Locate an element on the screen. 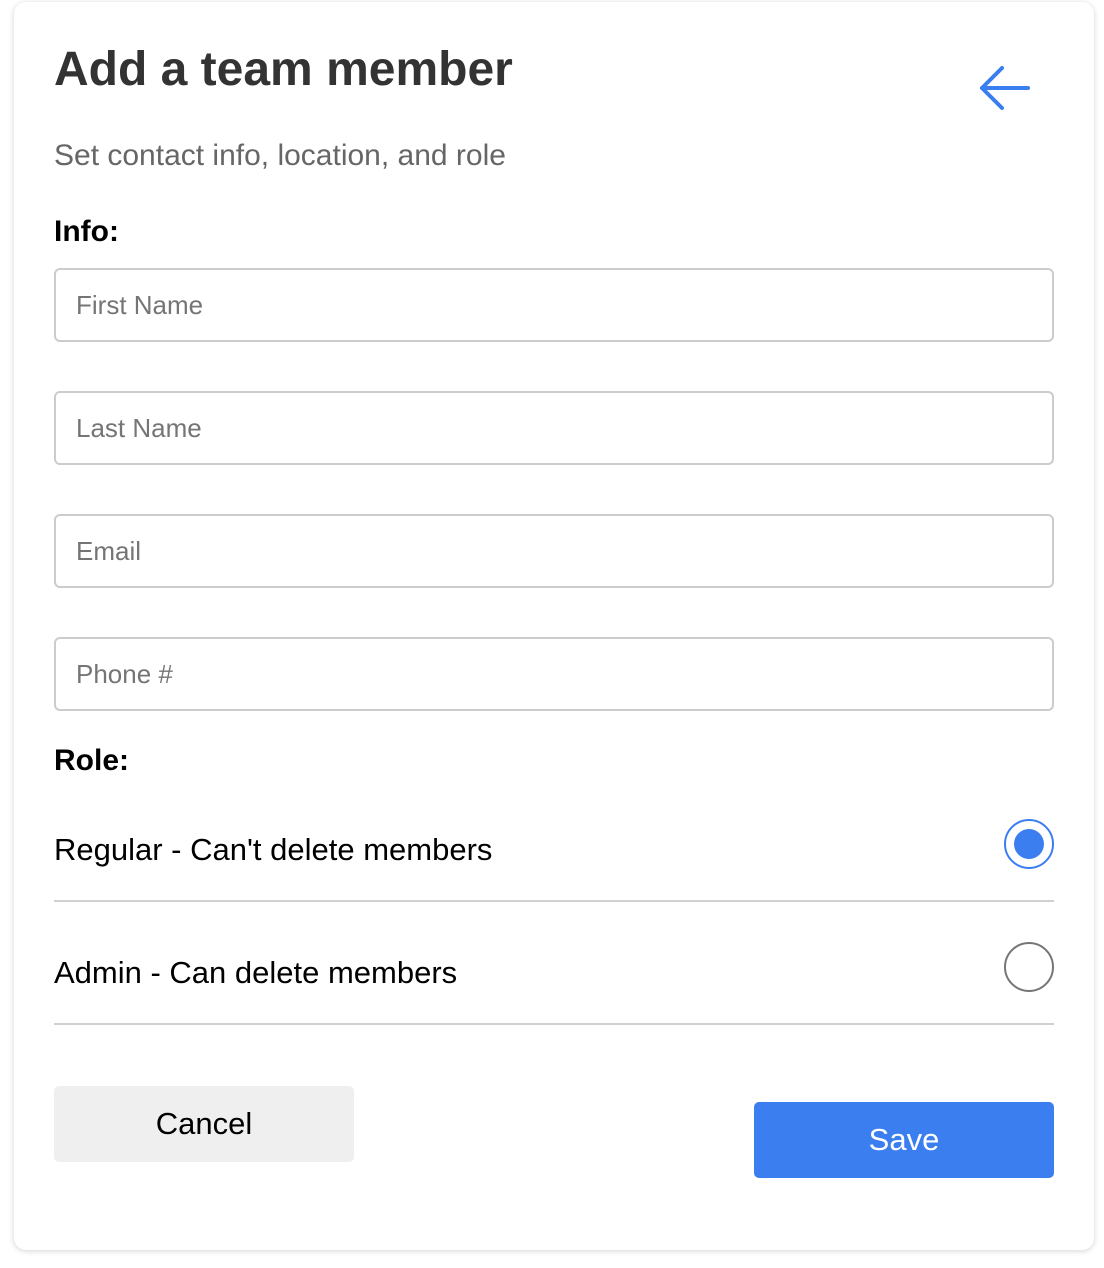  role-option-admin: Admin - Can delete members is located at coordinates (554, 964).